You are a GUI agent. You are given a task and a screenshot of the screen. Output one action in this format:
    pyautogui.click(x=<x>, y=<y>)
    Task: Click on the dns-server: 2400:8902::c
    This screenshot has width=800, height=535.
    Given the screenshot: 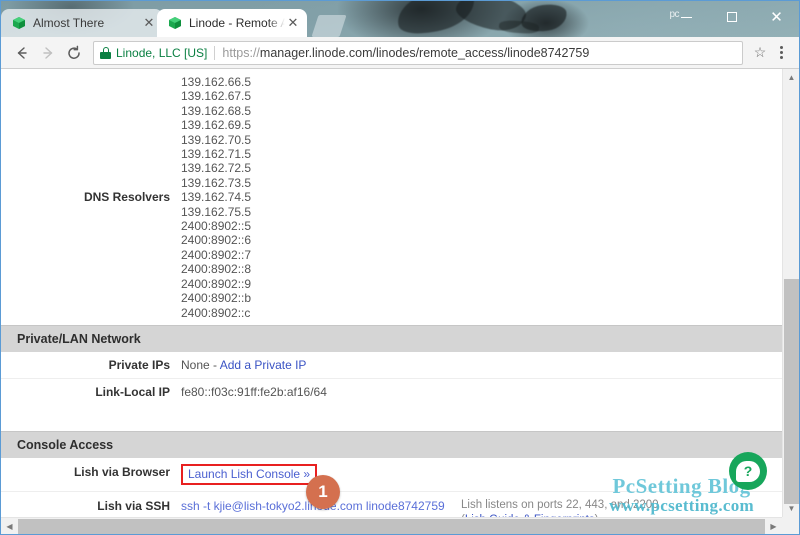 What is the action you would take?
    pyautogui.click(x=216, y=312)
    